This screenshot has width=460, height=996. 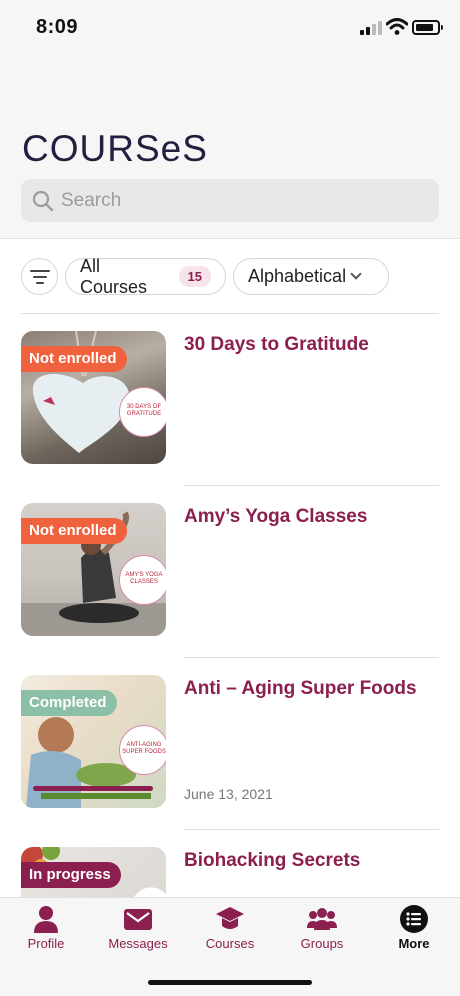 What do you see at coordinates (230, 943) in the screenshot?
I see `tab-label: Courses` at bounding box center [230, 943].